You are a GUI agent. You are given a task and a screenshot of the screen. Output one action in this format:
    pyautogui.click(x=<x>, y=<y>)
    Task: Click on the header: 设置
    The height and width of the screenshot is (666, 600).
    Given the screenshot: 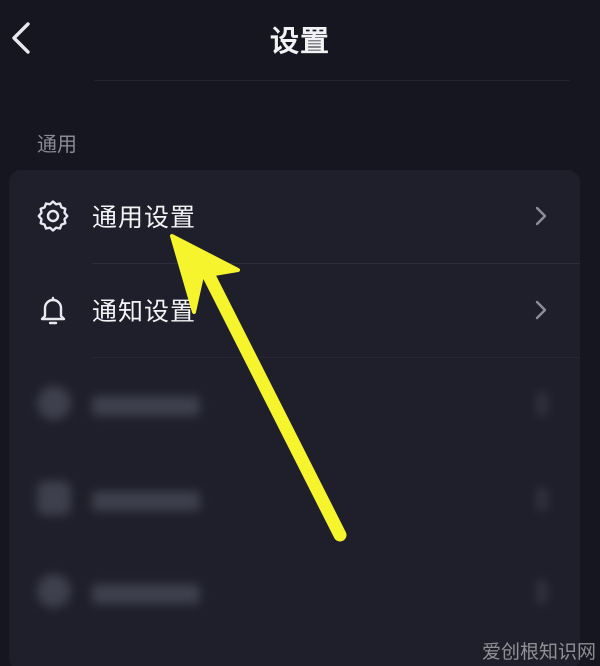 What is the action you would take?
    pyautogui.click(x=300, y=41)
    